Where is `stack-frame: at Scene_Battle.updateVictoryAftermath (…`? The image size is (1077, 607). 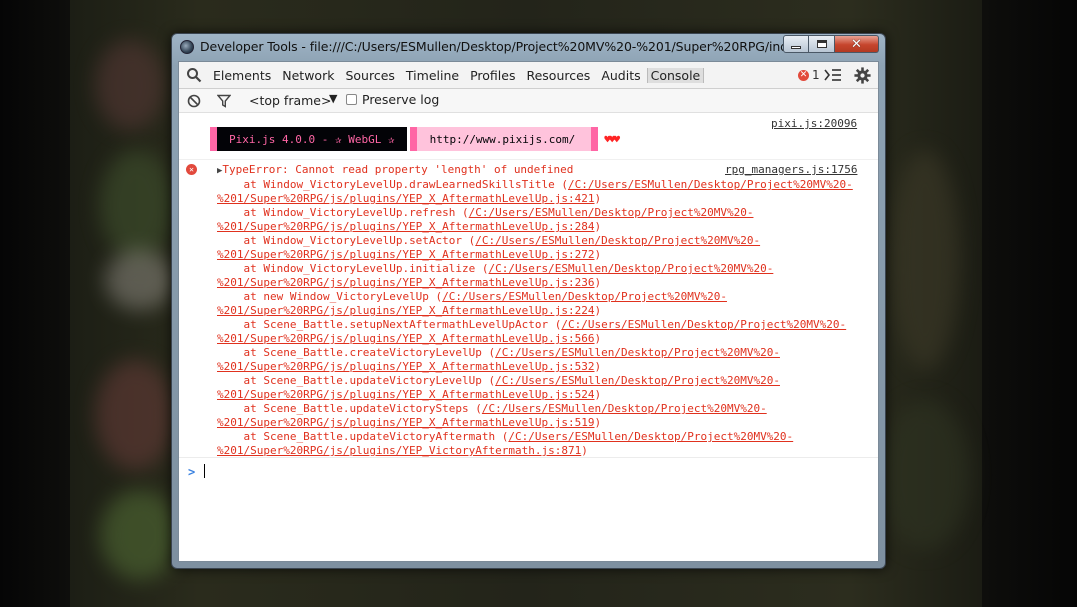 stack-frame: at Scene_Battle.updateVictoryAftermath (… is located at coordinates (505, 443).